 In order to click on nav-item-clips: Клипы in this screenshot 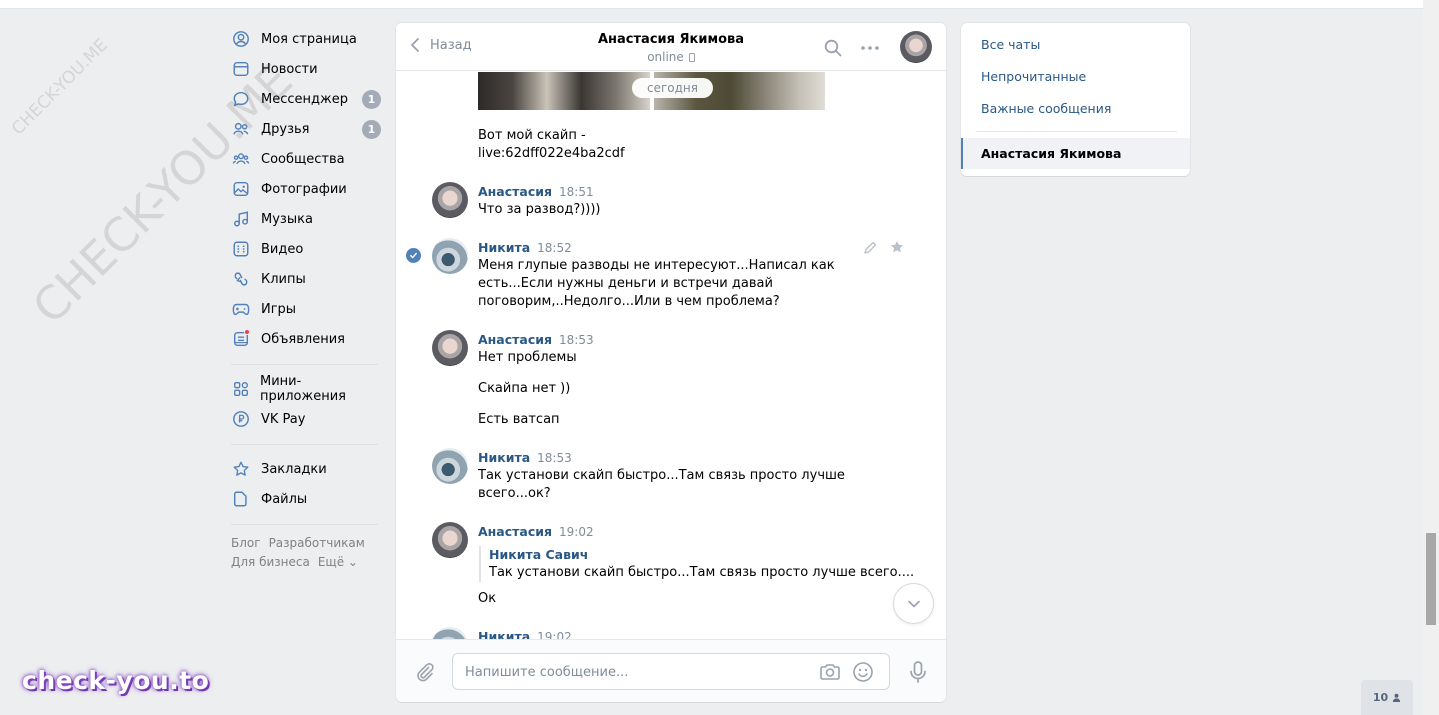, I will do `click(306, 279)`.